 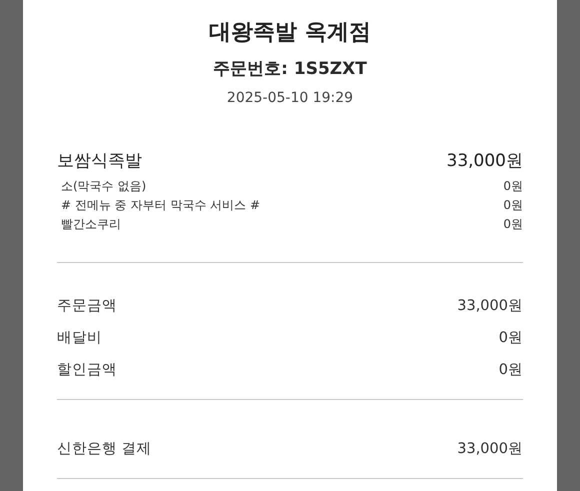 I want to click on store-name: 대왕족발 옥계점, so click(x=290, y=33).